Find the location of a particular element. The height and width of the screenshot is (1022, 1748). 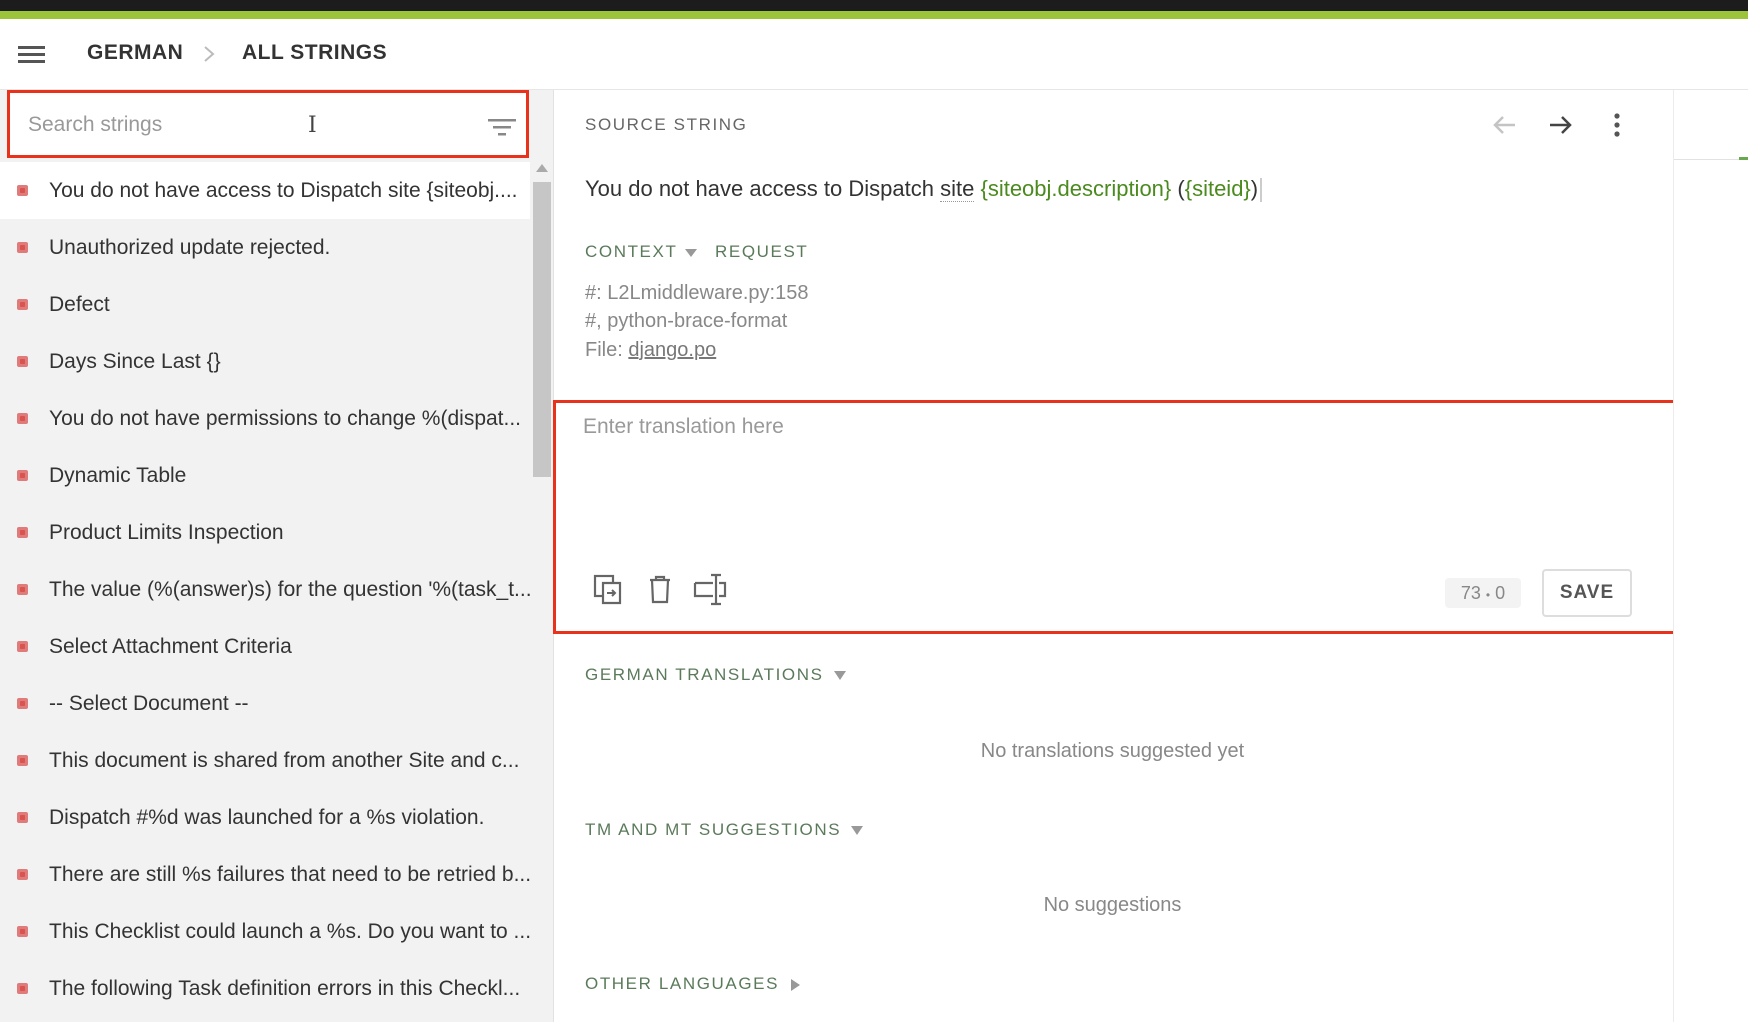

translation-input is located at coordinates (1123, 475).